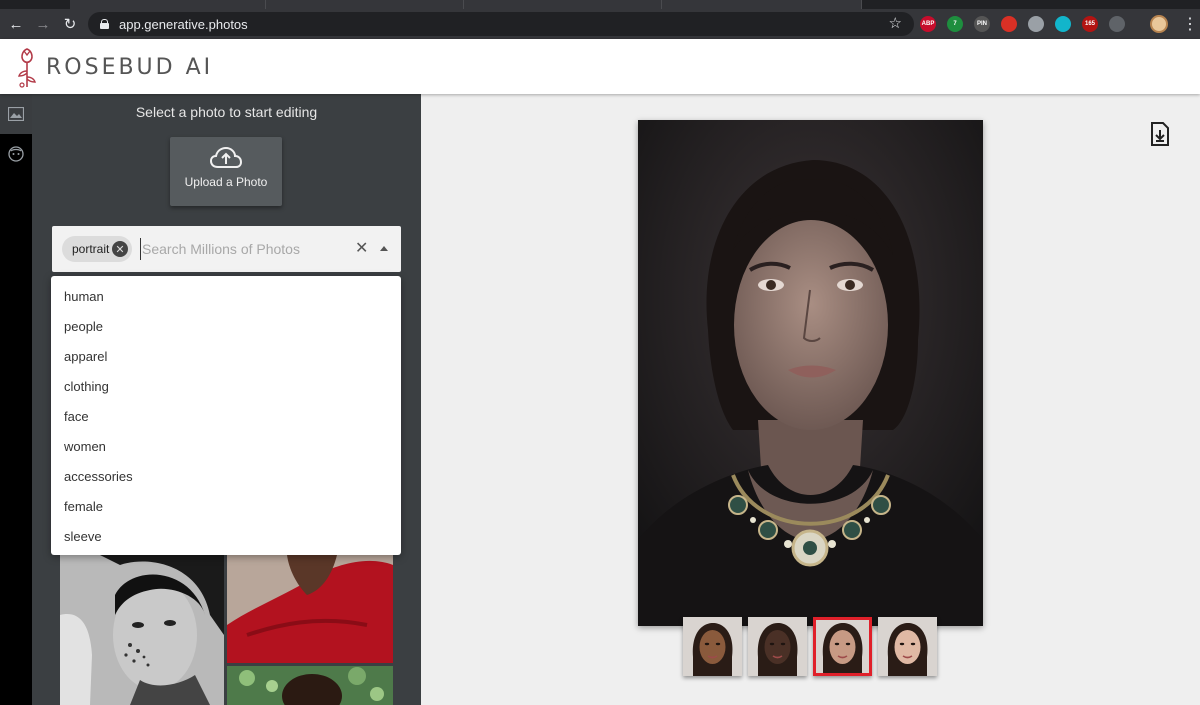  Describe the element at coordinates (130, 67) in the screenshot. I see `brand-name: ROSEBUD AI` at that location.